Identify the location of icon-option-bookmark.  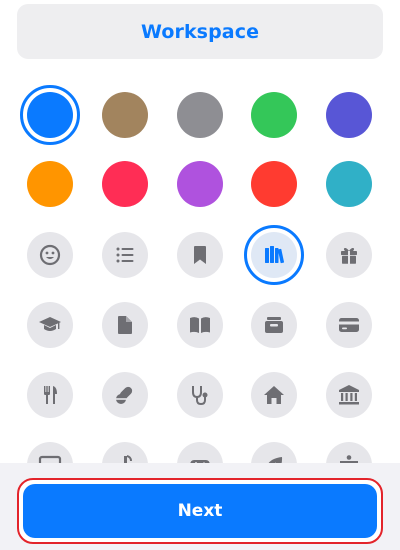
(200, 255).